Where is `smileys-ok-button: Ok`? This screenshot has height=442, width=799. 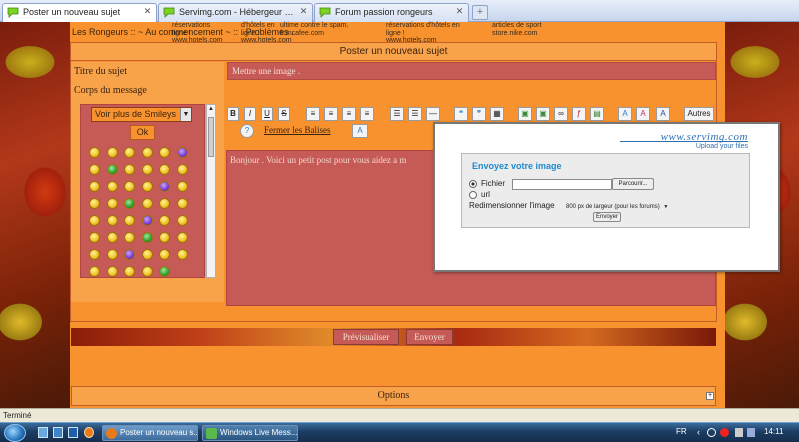
smileys-ok-button: Ok is located at coordinates (142, 132).